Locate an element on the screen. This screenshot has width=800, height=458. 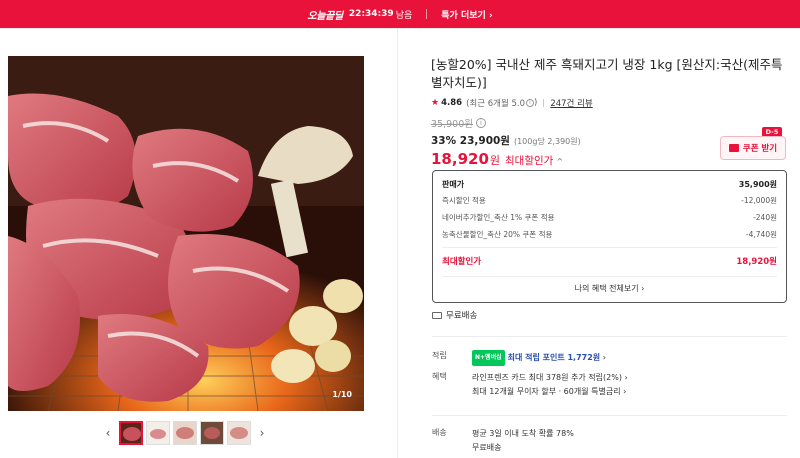
rating-recent: (최근 6개월 5.0 is located at coordinates (495, 104).